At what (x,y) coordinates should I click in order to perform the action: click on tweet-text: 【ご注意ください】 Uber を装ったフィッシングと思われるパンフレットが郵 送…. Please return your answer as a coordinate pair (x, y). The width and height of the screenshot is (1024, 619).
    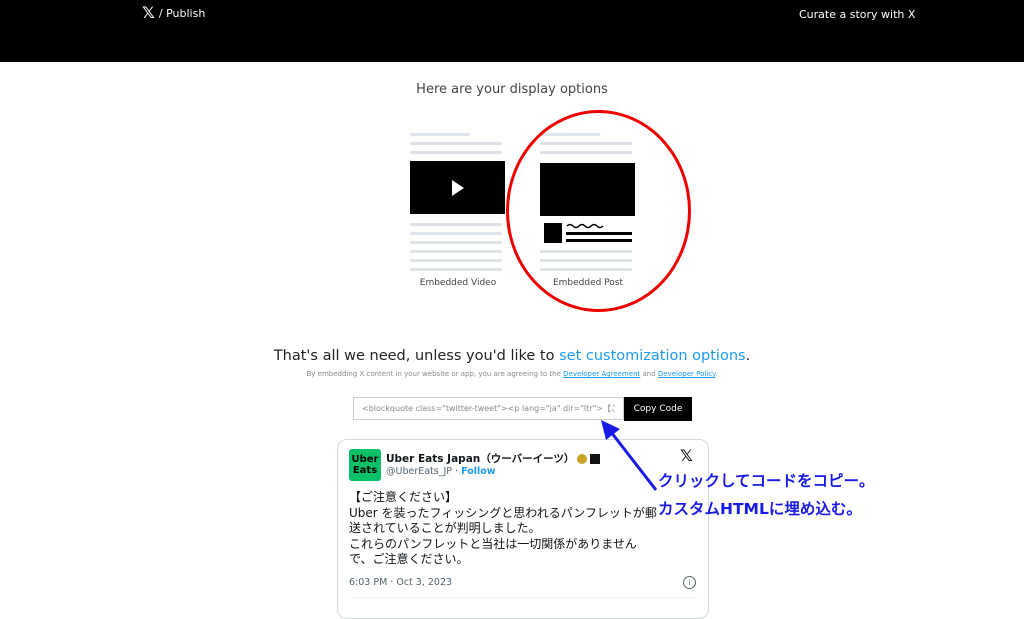
    Looking at the image, I should click on (524, 529).